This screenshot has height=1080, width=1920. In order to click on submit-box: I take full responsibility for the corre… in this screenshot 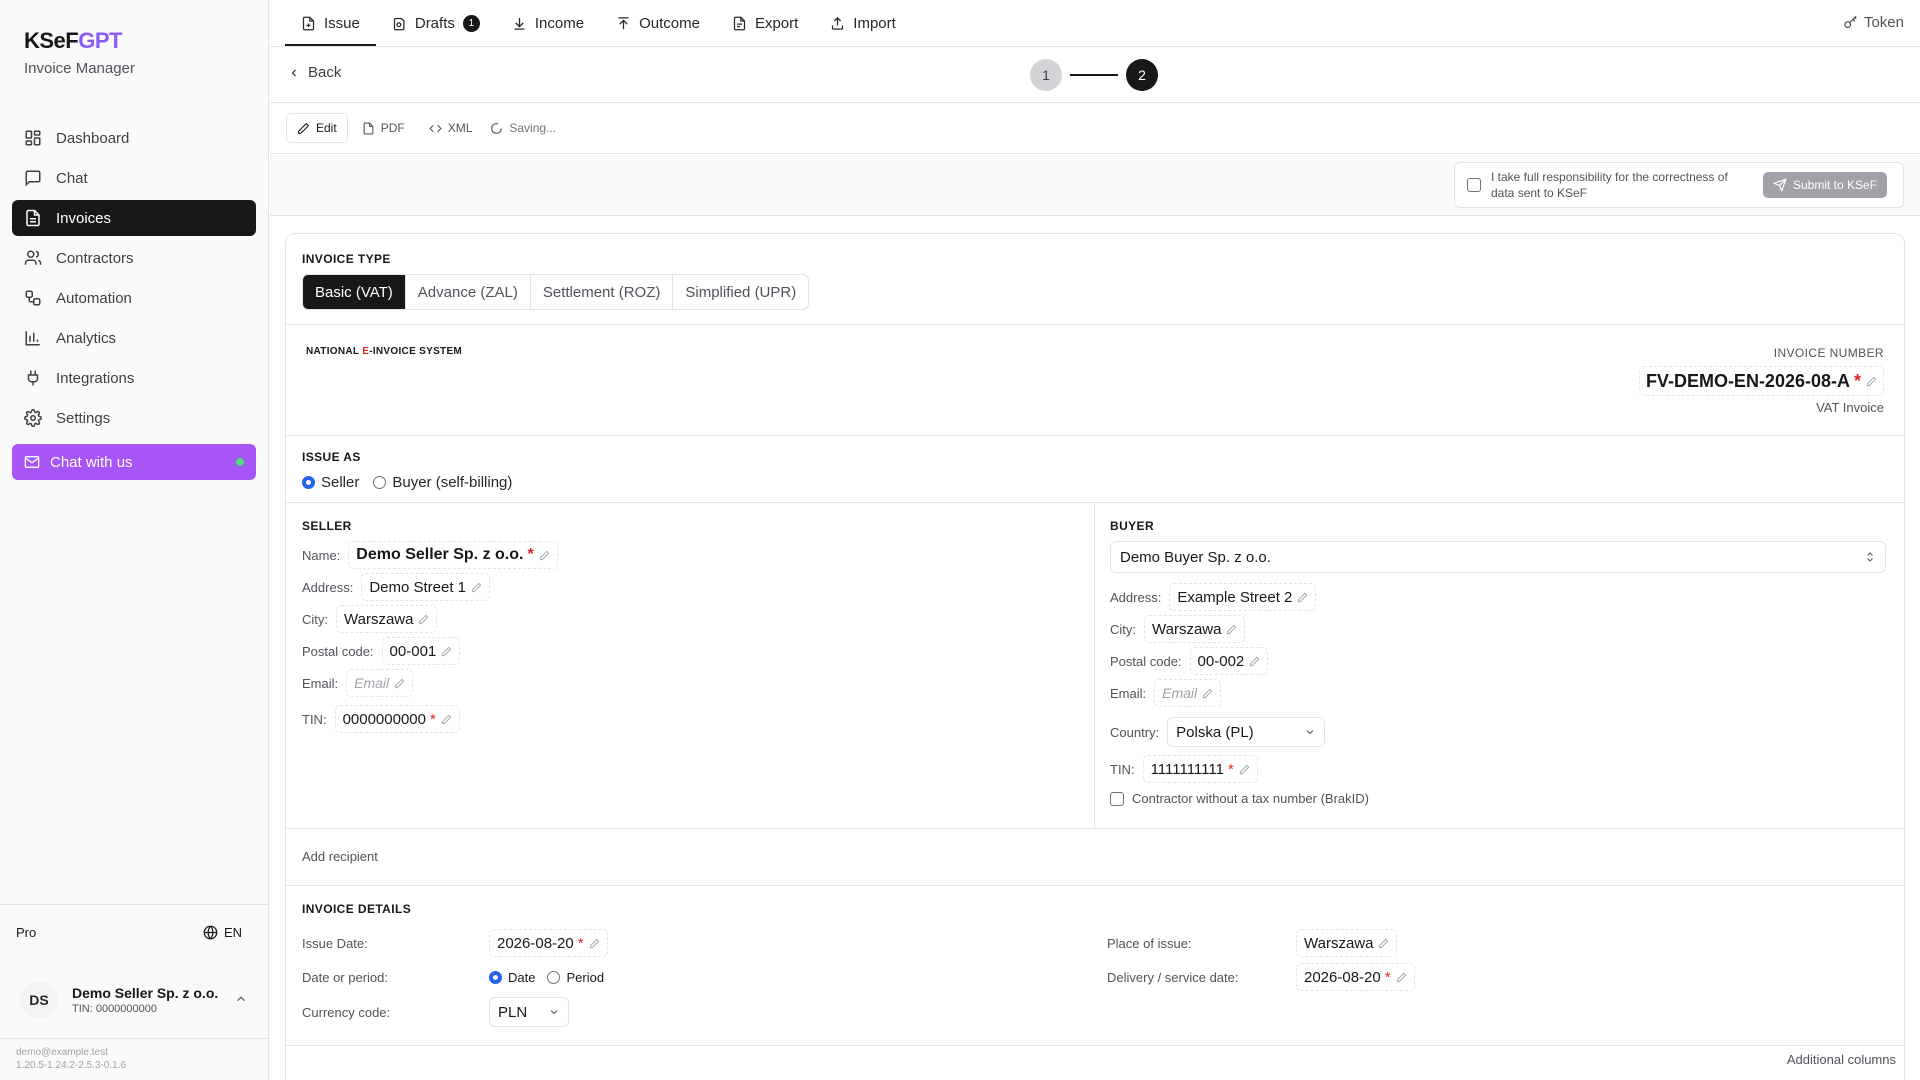, I will do `click(1679, 185)`.